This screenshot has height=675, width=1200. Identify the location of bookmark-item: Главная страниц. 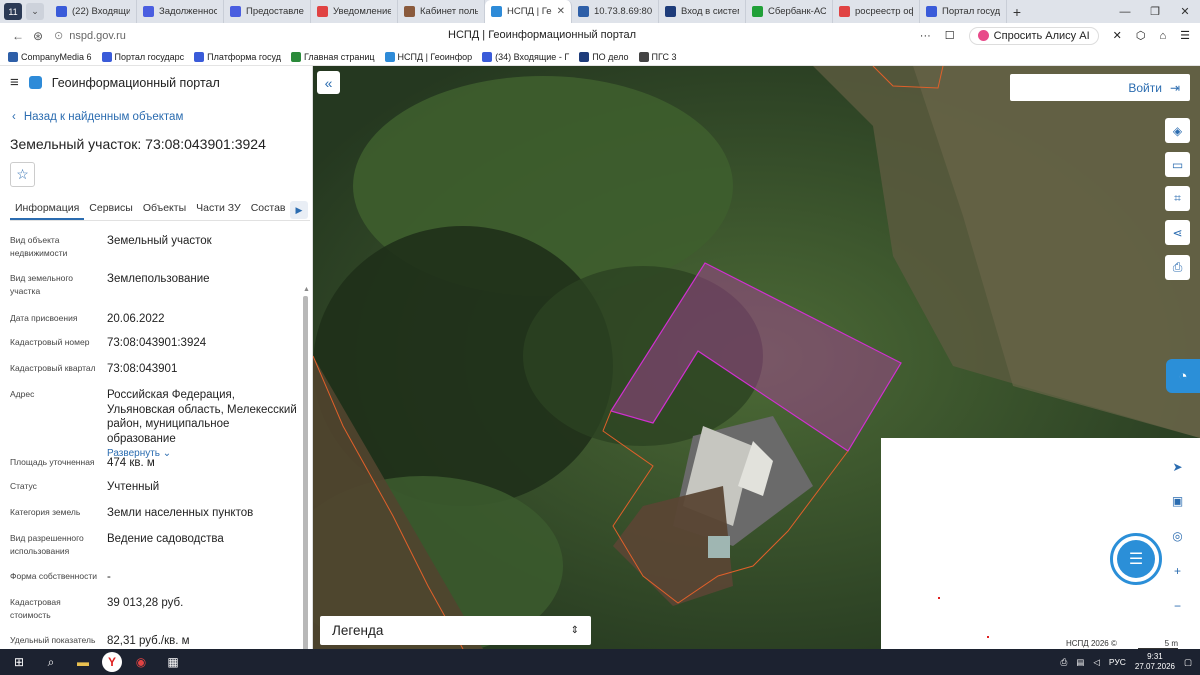
(332, 56).